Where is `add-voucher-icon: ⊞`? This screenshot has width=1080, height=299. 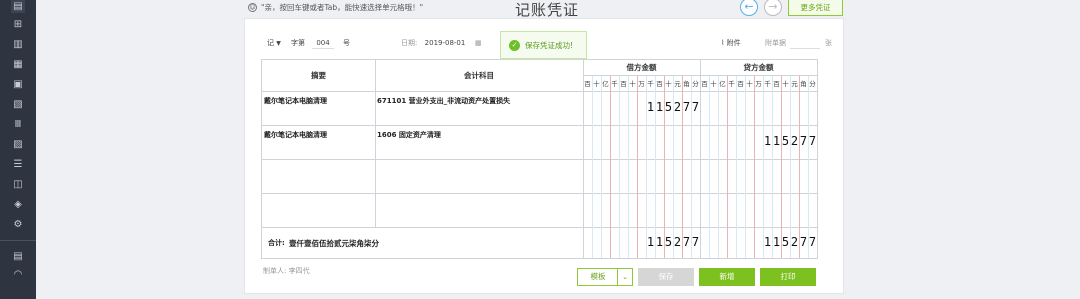
add-voucher-icon: ⊞ is located at coordinates (18, 24).